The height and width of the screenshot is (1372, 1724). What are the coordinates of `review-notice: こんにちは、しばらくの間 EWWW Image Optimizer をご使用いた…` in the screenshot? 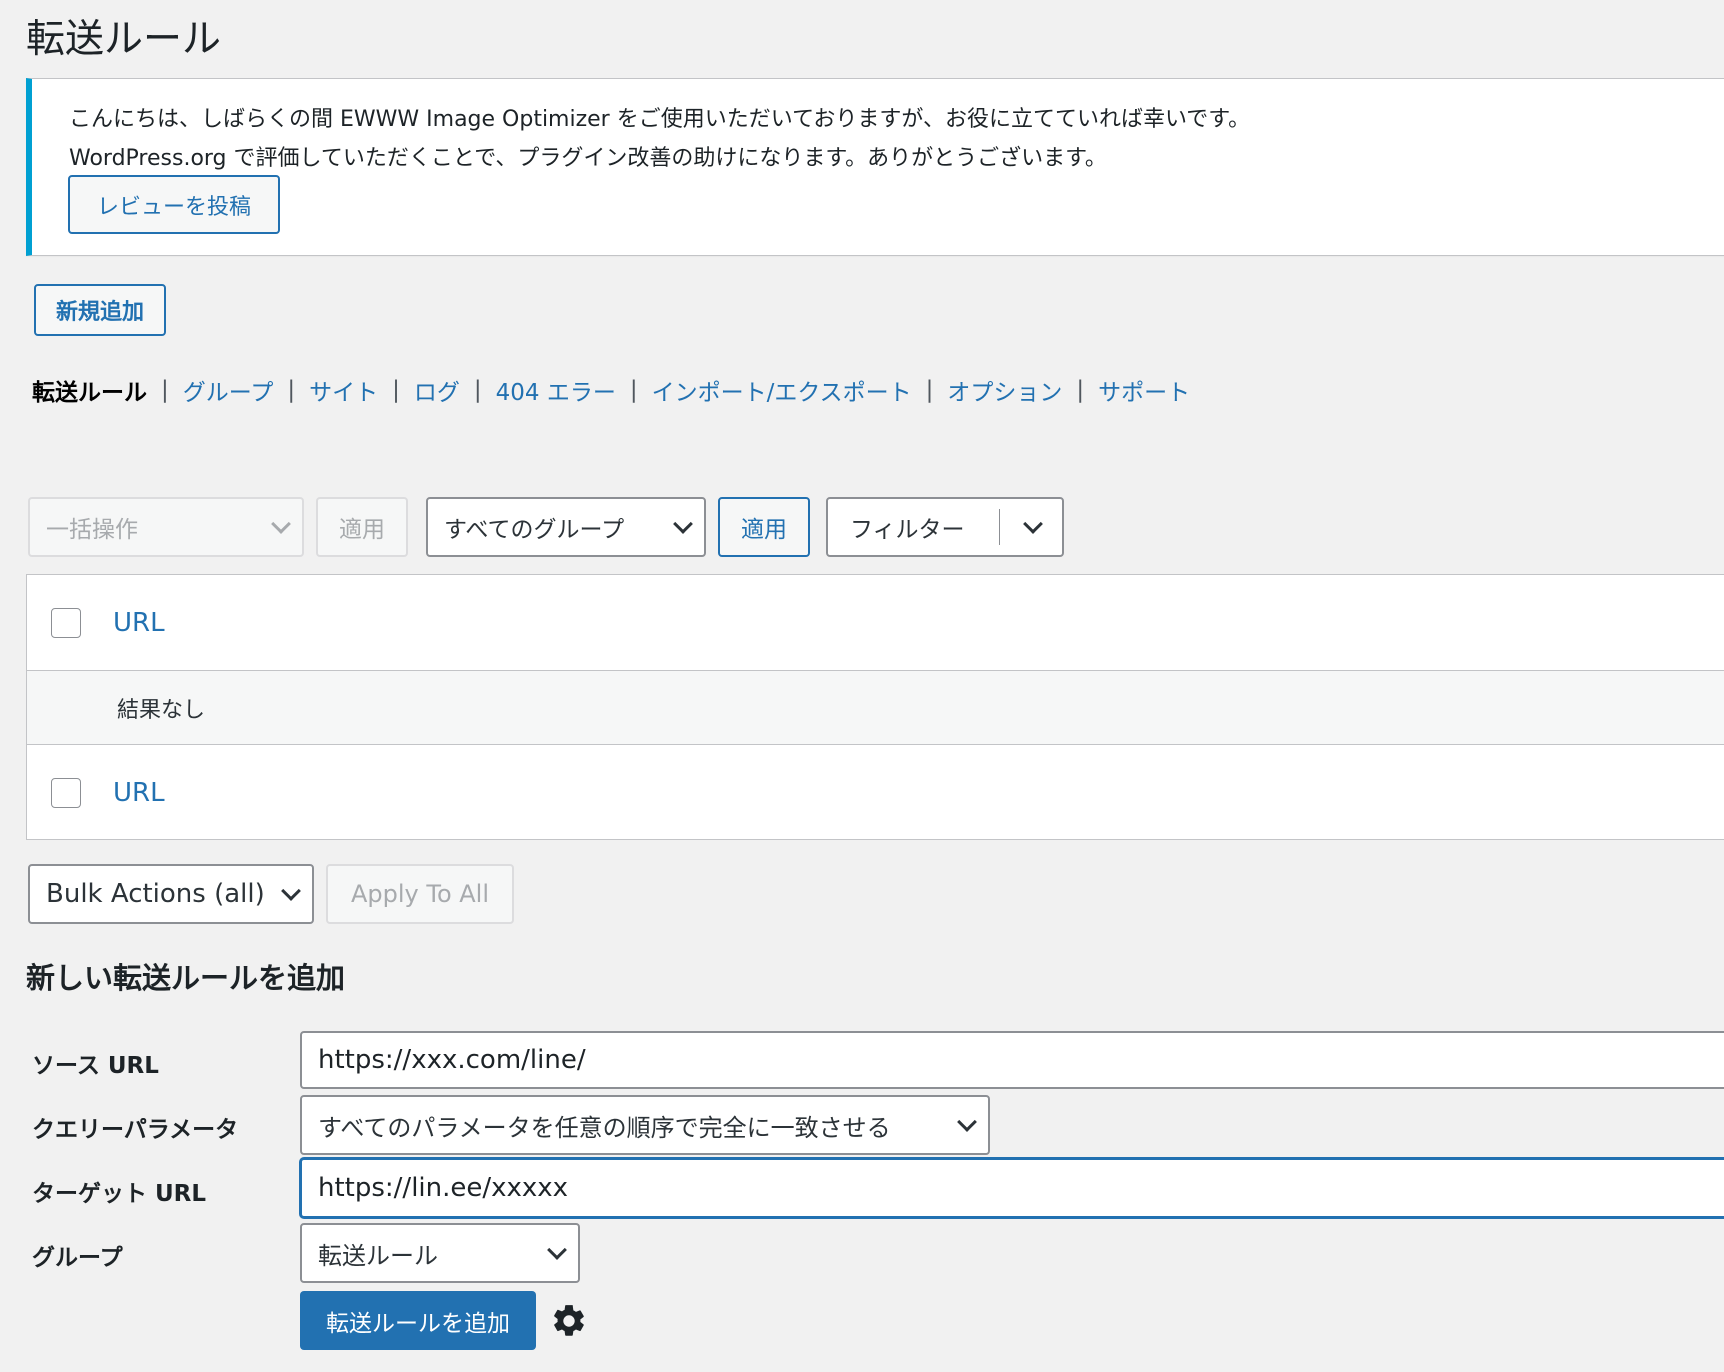 It's located at (875, 167).